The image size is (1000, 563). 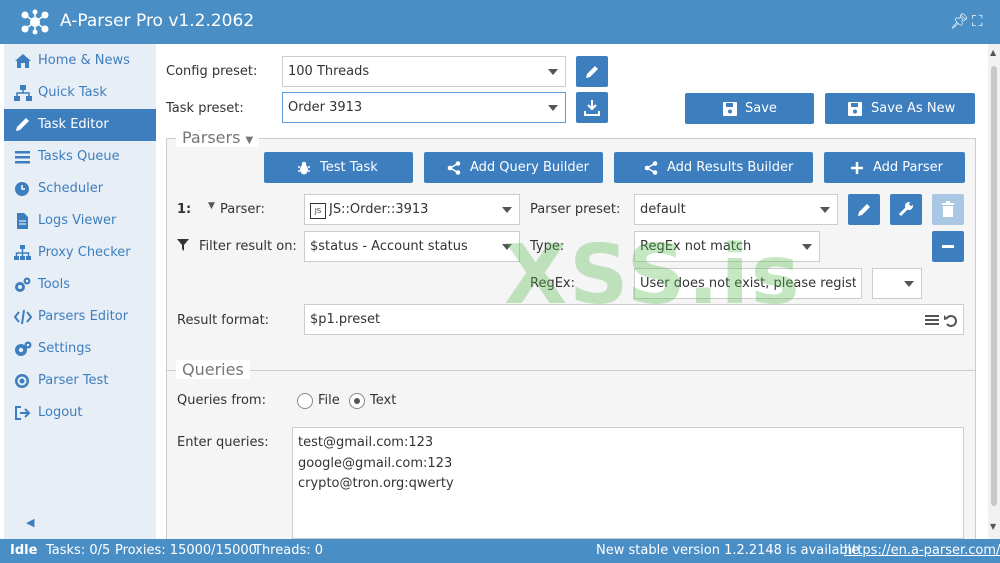 I want to click on main-scrollbar: ▲ ▼, so click(x=994, y=291).